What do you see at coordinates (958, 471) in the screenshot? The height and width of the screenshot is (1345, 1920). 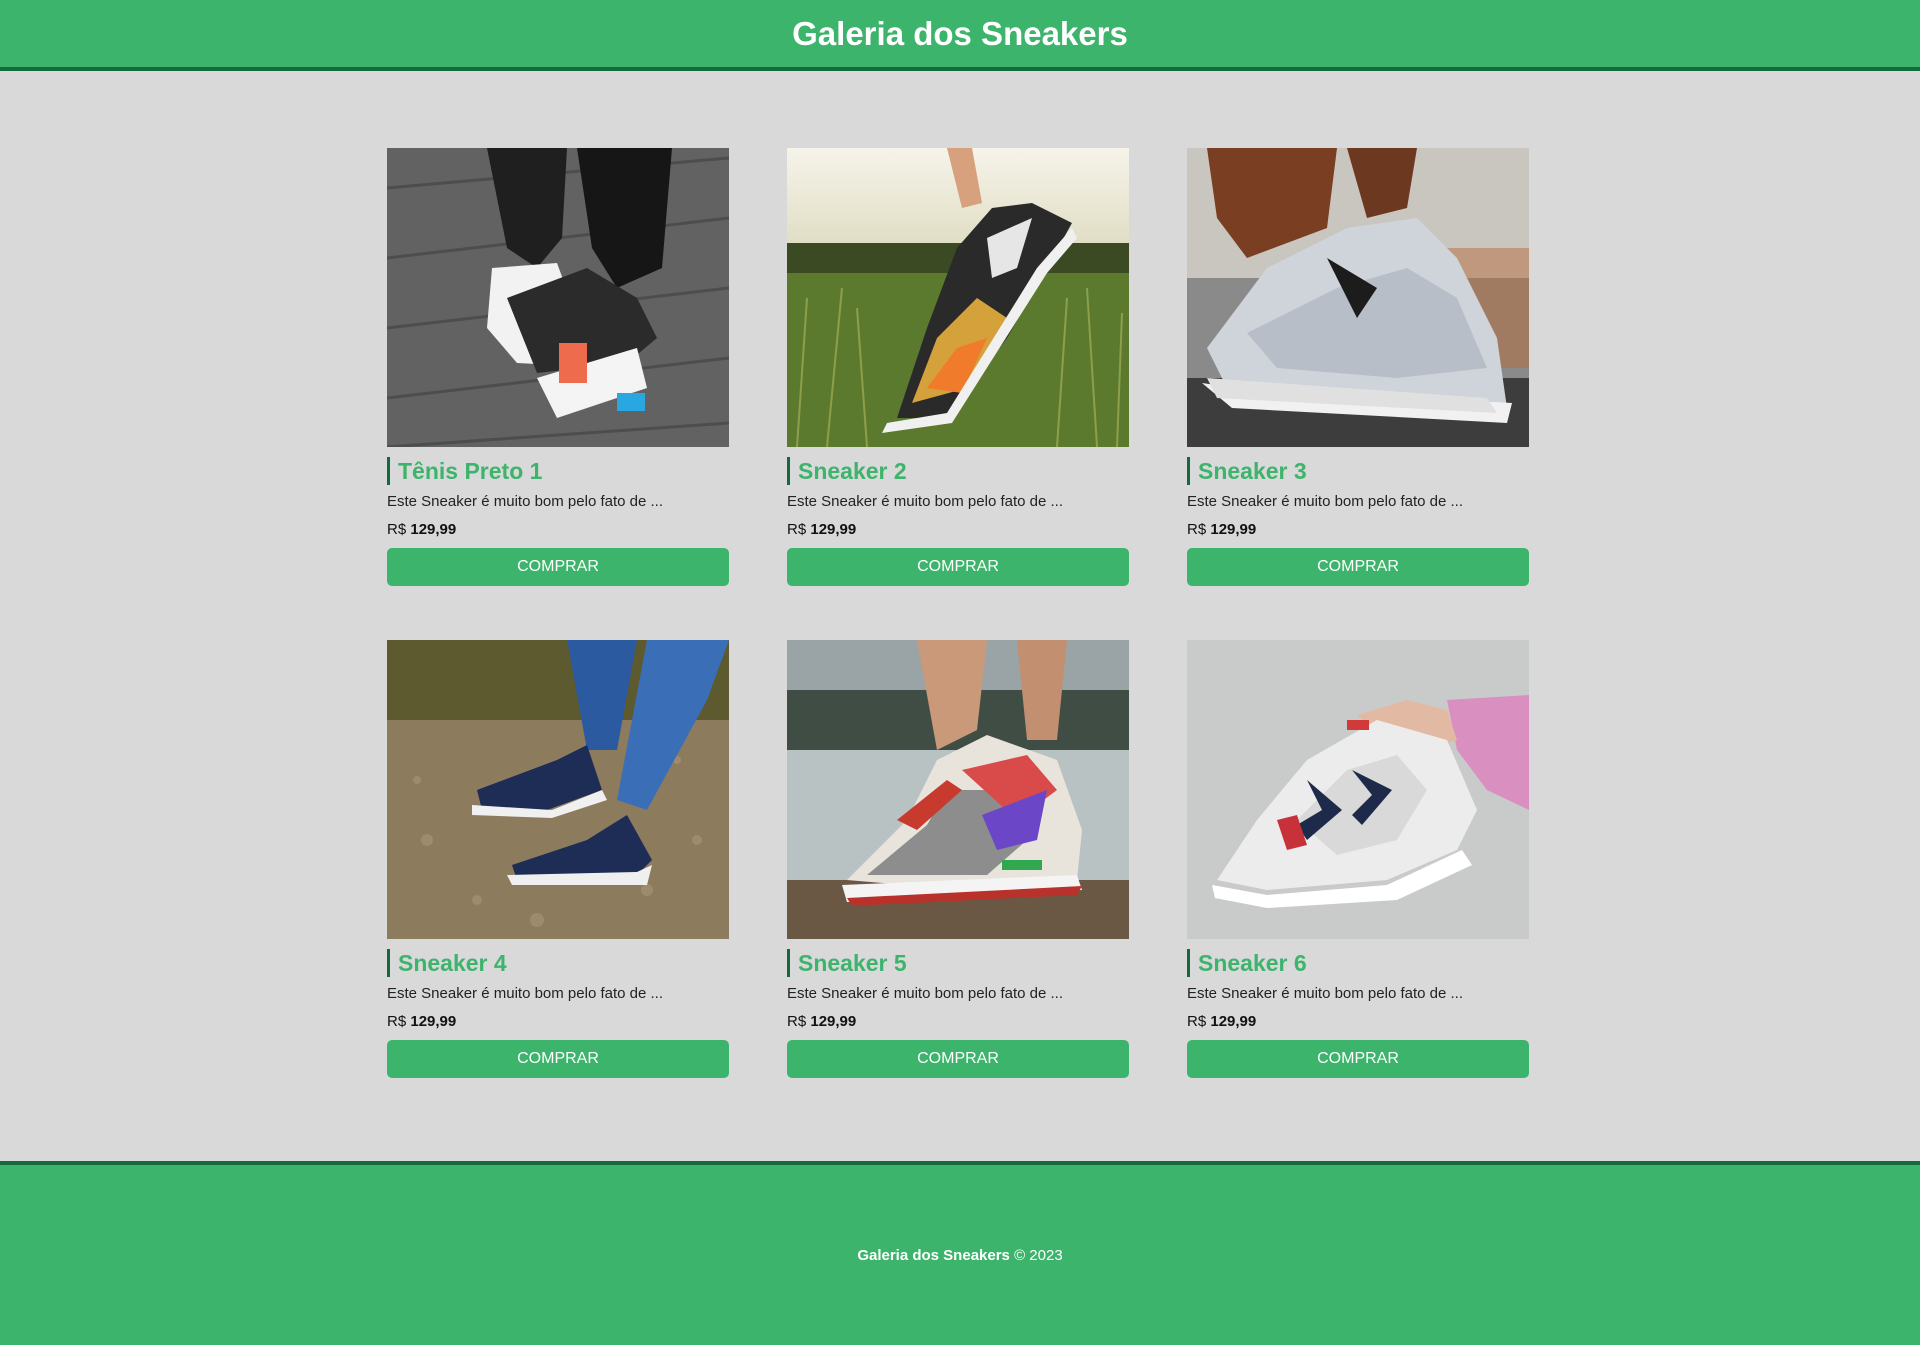 I see `product-name: Sneaker 2` at bounding box center [958, 471].